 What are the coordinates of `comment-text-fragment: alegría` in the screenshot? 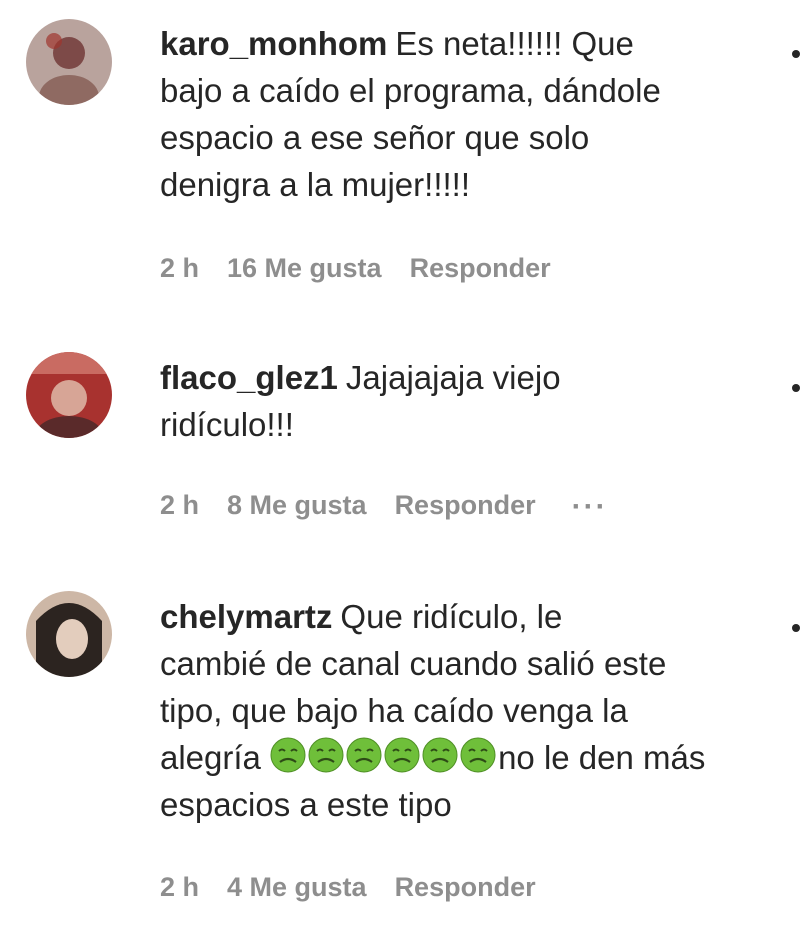 It's located at (210, 757).